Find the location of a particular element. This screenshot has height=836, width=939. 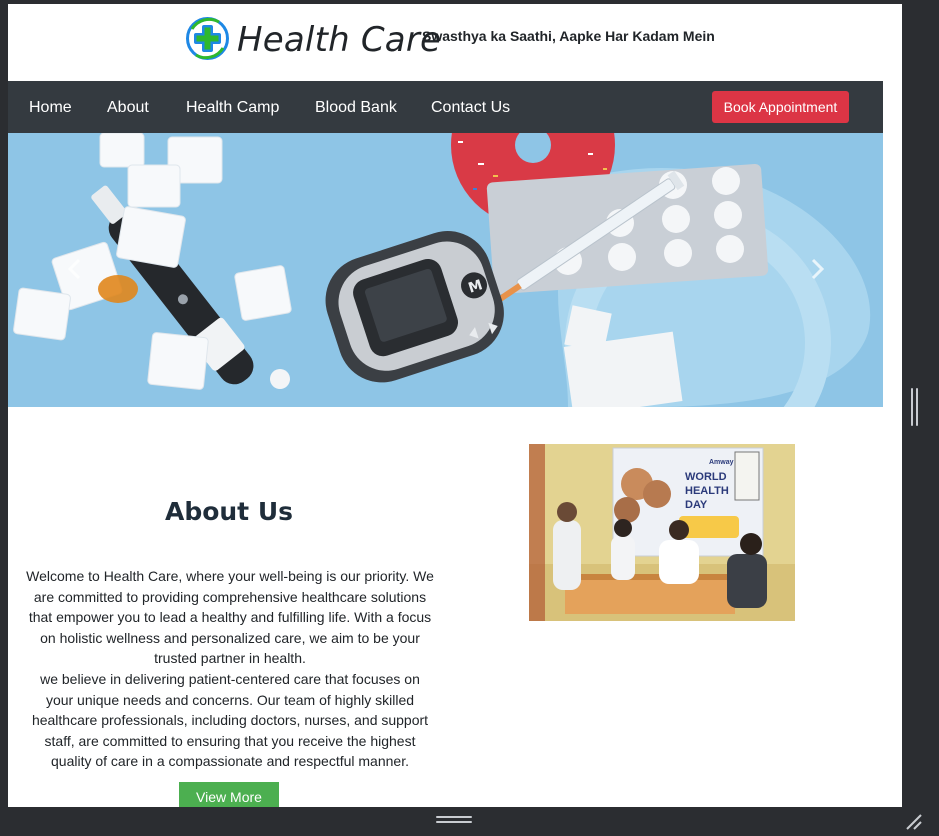

banner-title-1: WORLD is located at coordinates (706, 477).